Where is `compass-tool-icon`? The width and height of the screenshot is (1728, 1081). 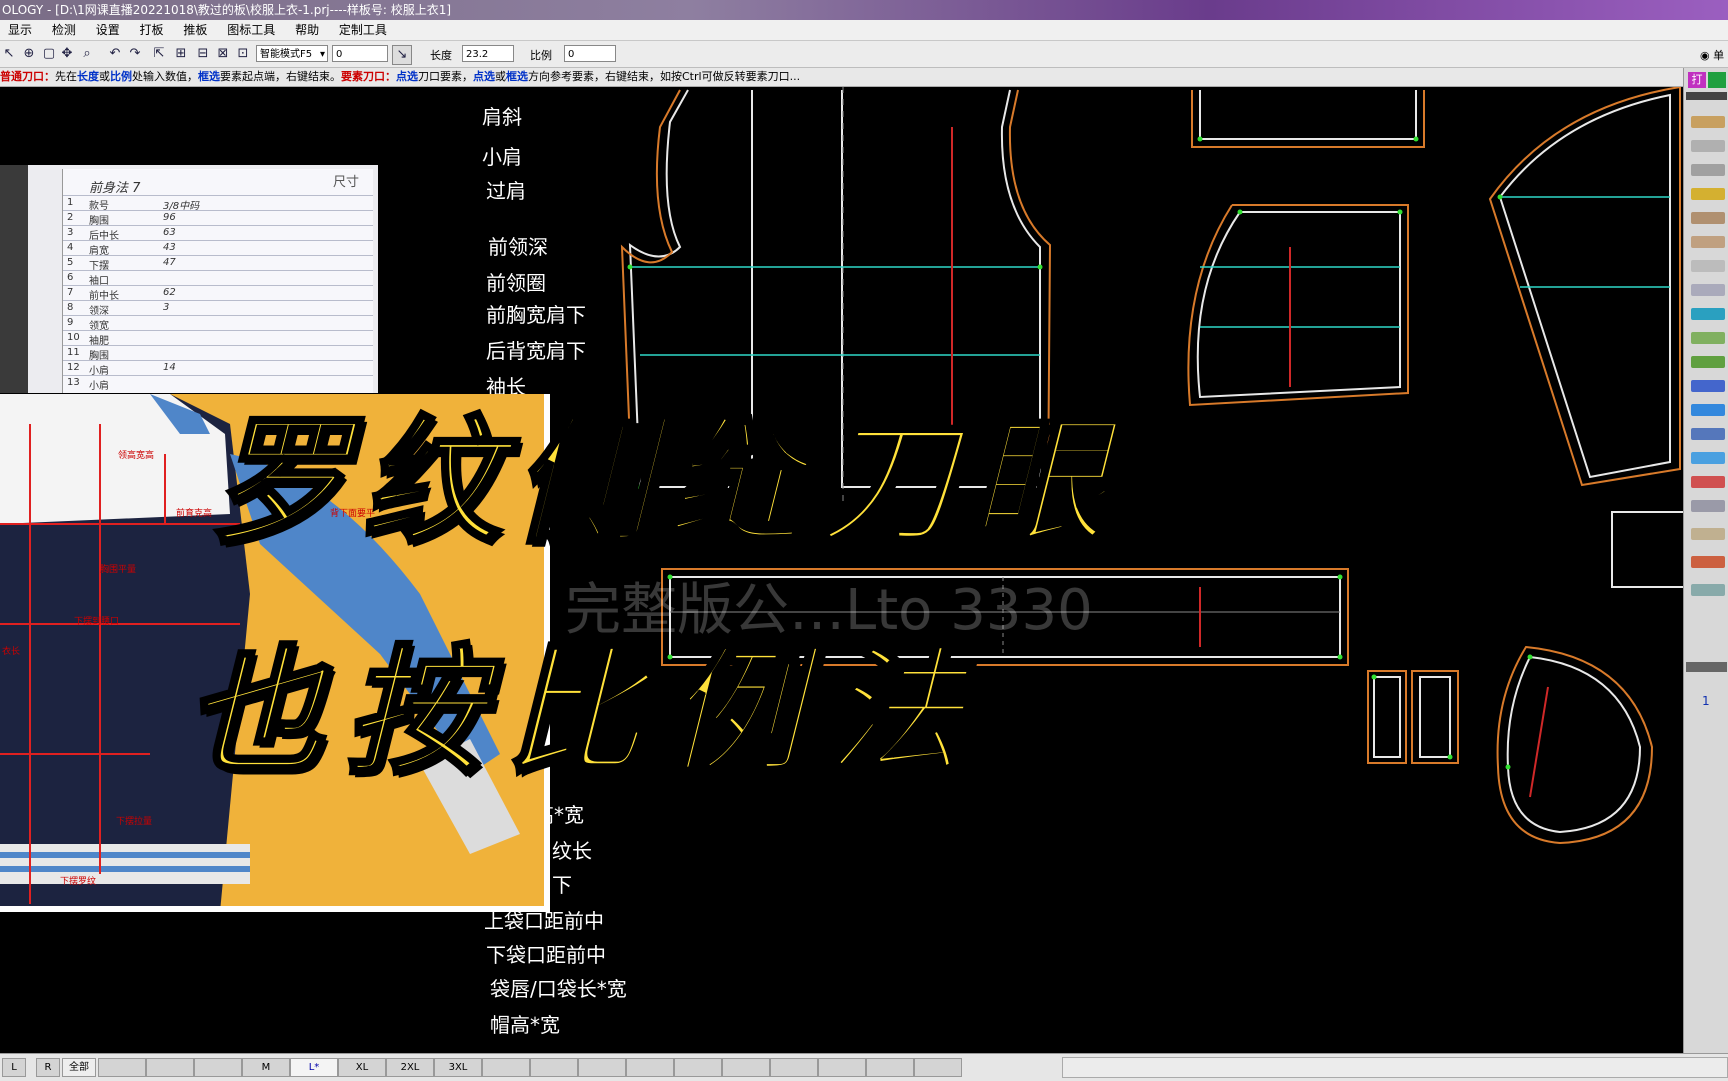 compass-tool-icon is located at coordinates (1708, 290).